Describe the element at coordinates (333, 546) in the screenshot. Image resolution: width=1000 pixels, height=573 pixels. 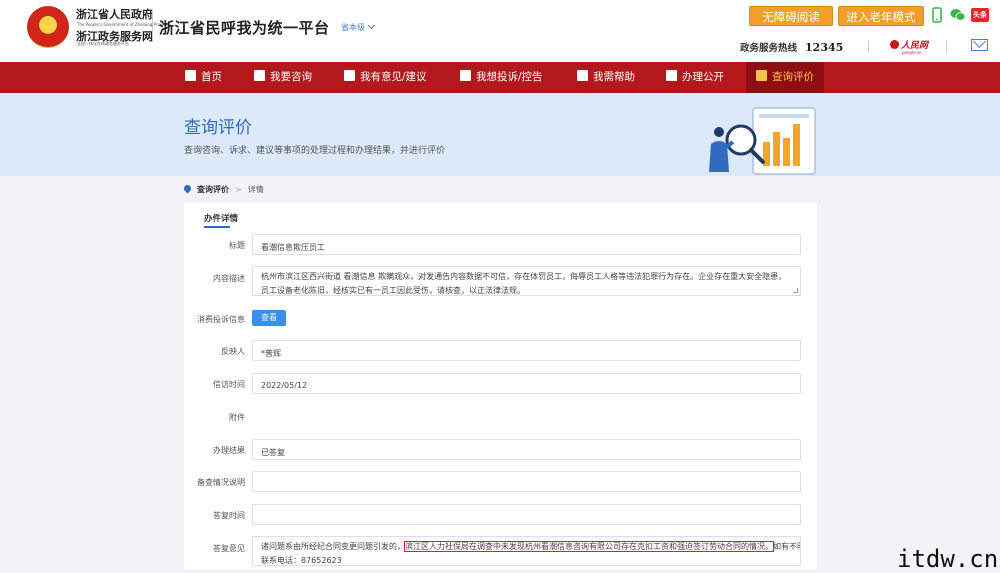
I see `reply-pre: 诸问题系由所经纪合同变更问题引发的，` at that location.